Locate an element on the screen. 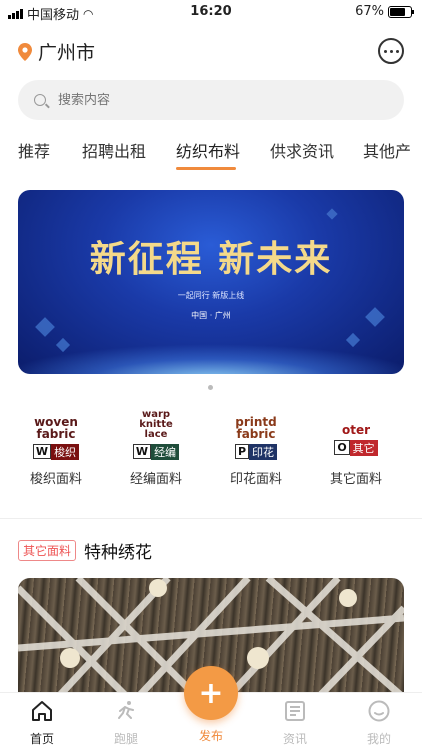 The image size is (422, 751). active-tab-indicator is located at coordinates (206, 168).